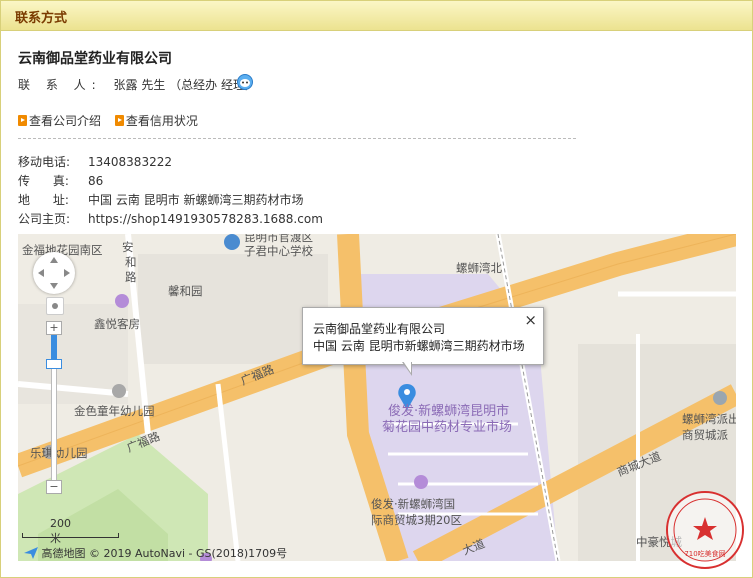 The width and height of the screenshot is (753, 578). I want to click on map-label-xinhe: 馨和园, so click(185, 291).